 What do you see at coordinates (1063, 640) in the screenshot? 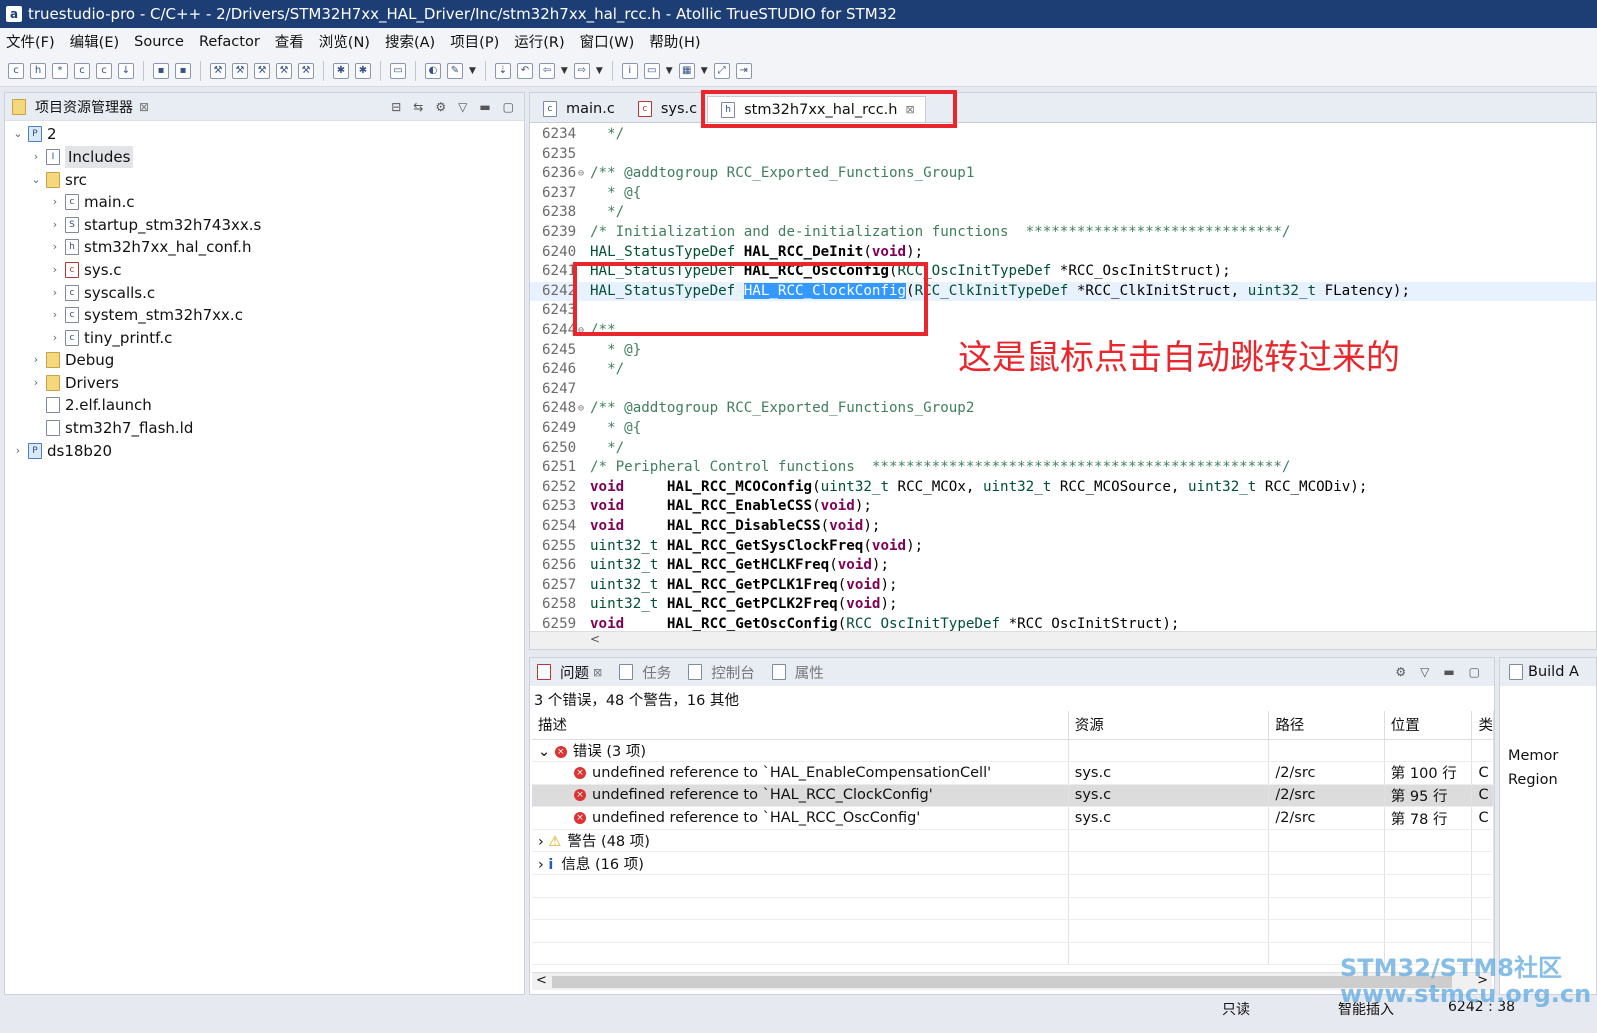
I see `editor-horizontal-scrollbar: <` at bounding box center [1063, 640].